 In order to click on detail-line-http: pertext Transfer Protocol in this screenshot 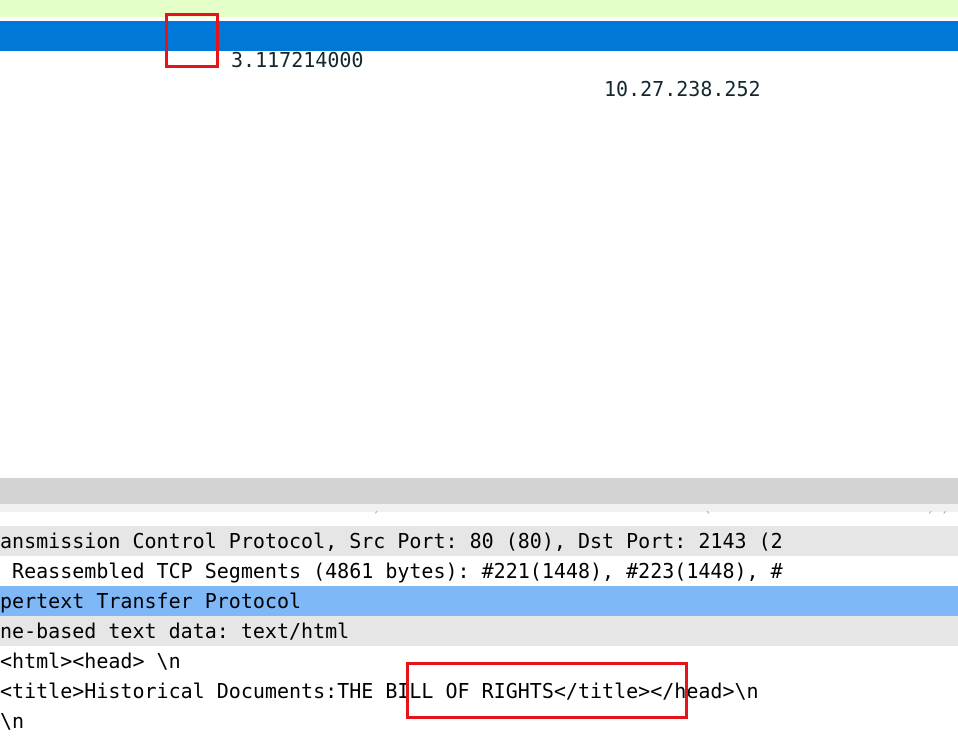, I will do `click(479, 601)`.